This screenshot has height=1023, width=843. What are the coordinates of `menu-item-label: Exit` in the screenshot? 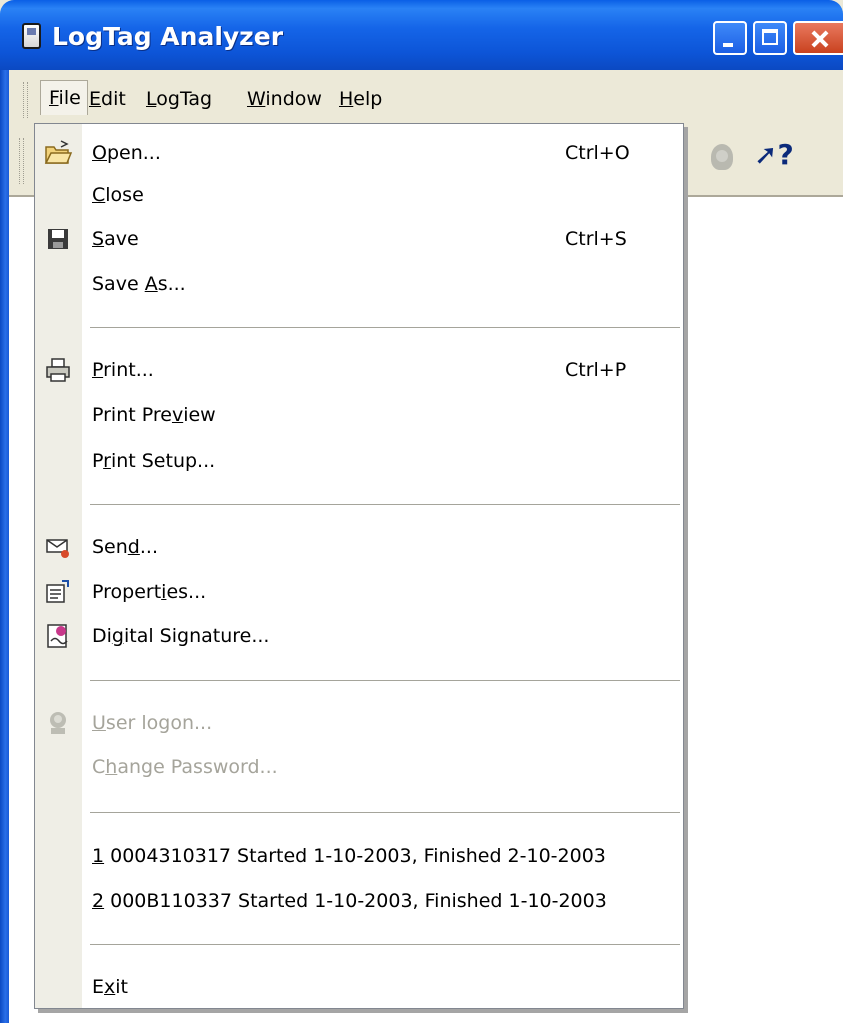 It's located at (110, 987).